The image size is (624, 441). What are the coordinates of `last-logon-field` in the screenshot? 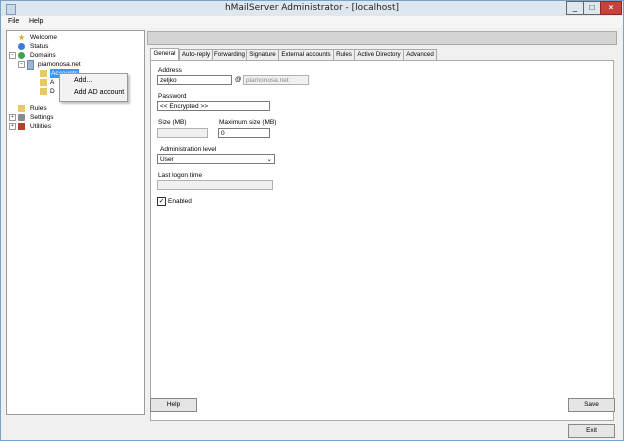 It's located at (215, 185).